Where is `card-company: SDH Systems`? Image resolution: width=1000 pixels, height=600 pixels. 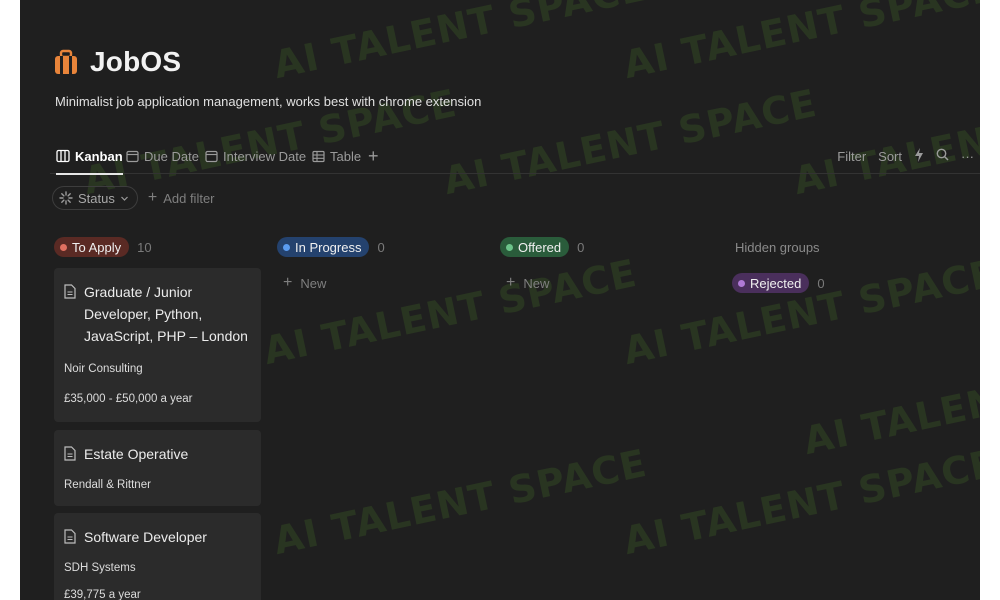 card-company: SDH Systems is located at coordinates (100, 568).